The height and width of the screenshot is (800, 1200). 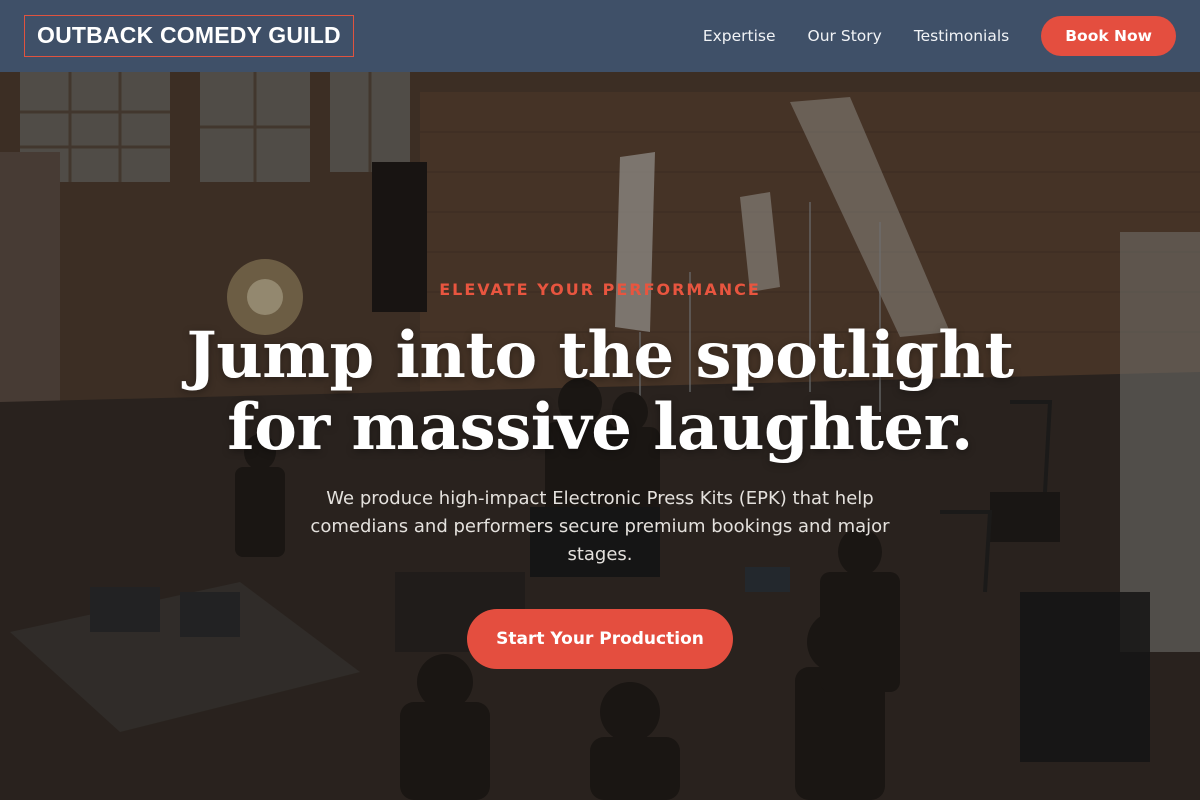 What do you see at coordinates (189, 36) in the screenshot?
I see `site-logo: OUTBACK COMEDY GUILD` at bounding box center [189, 36].